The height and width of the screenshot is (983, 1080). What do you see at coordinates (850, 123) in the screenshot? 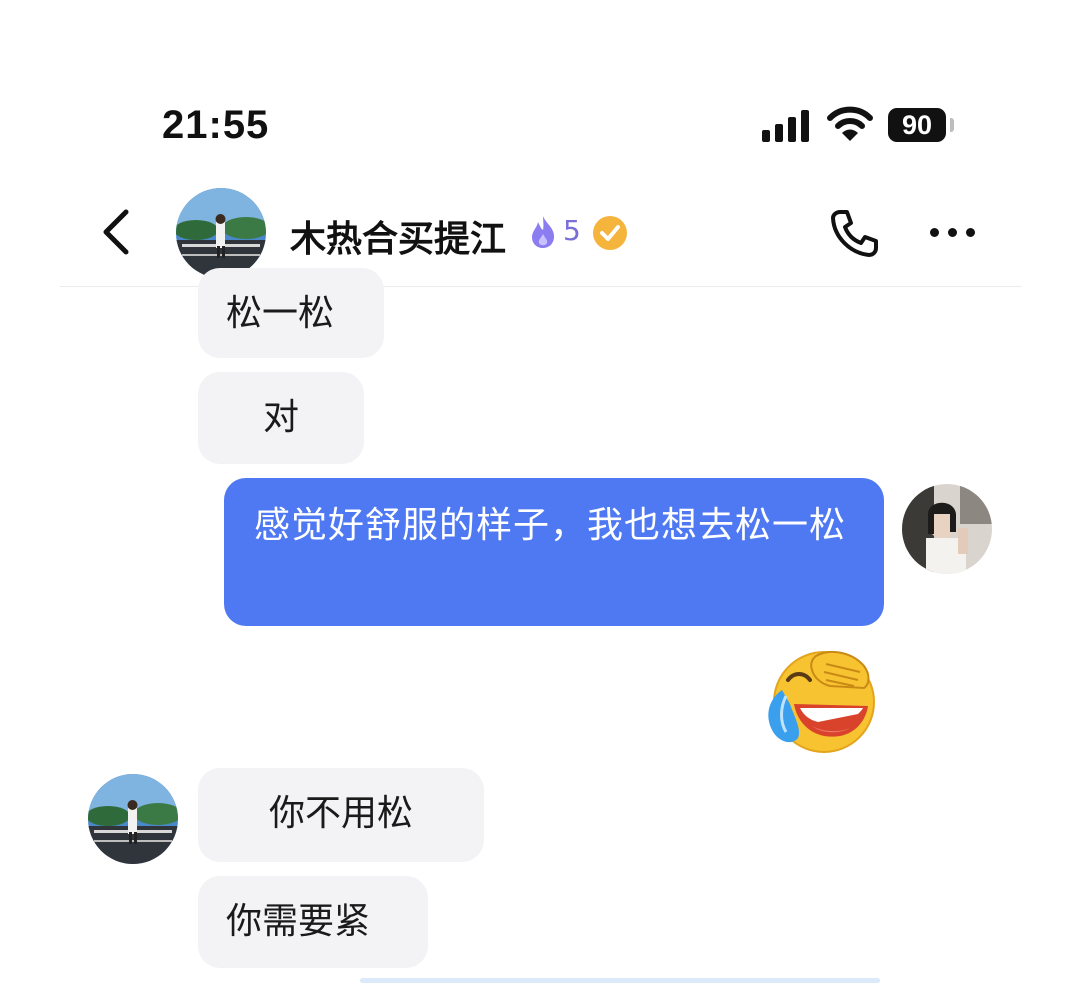
I see `wifi-icon` at bounding box center [850, 123].